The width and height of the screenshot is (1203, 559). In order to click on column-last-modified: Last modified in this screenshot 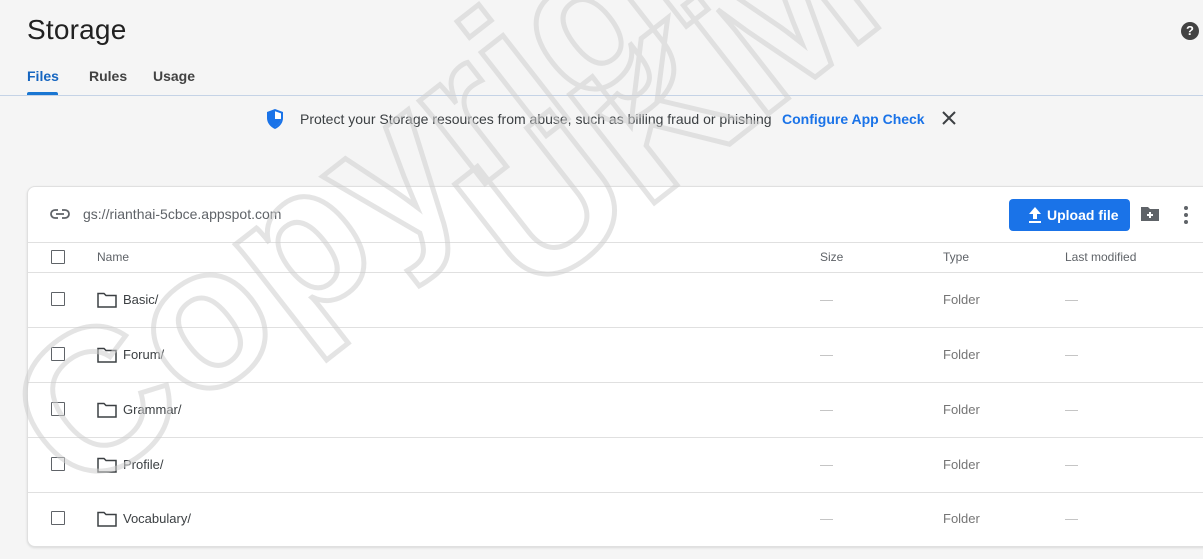, I will do `click(1100, 257)`.